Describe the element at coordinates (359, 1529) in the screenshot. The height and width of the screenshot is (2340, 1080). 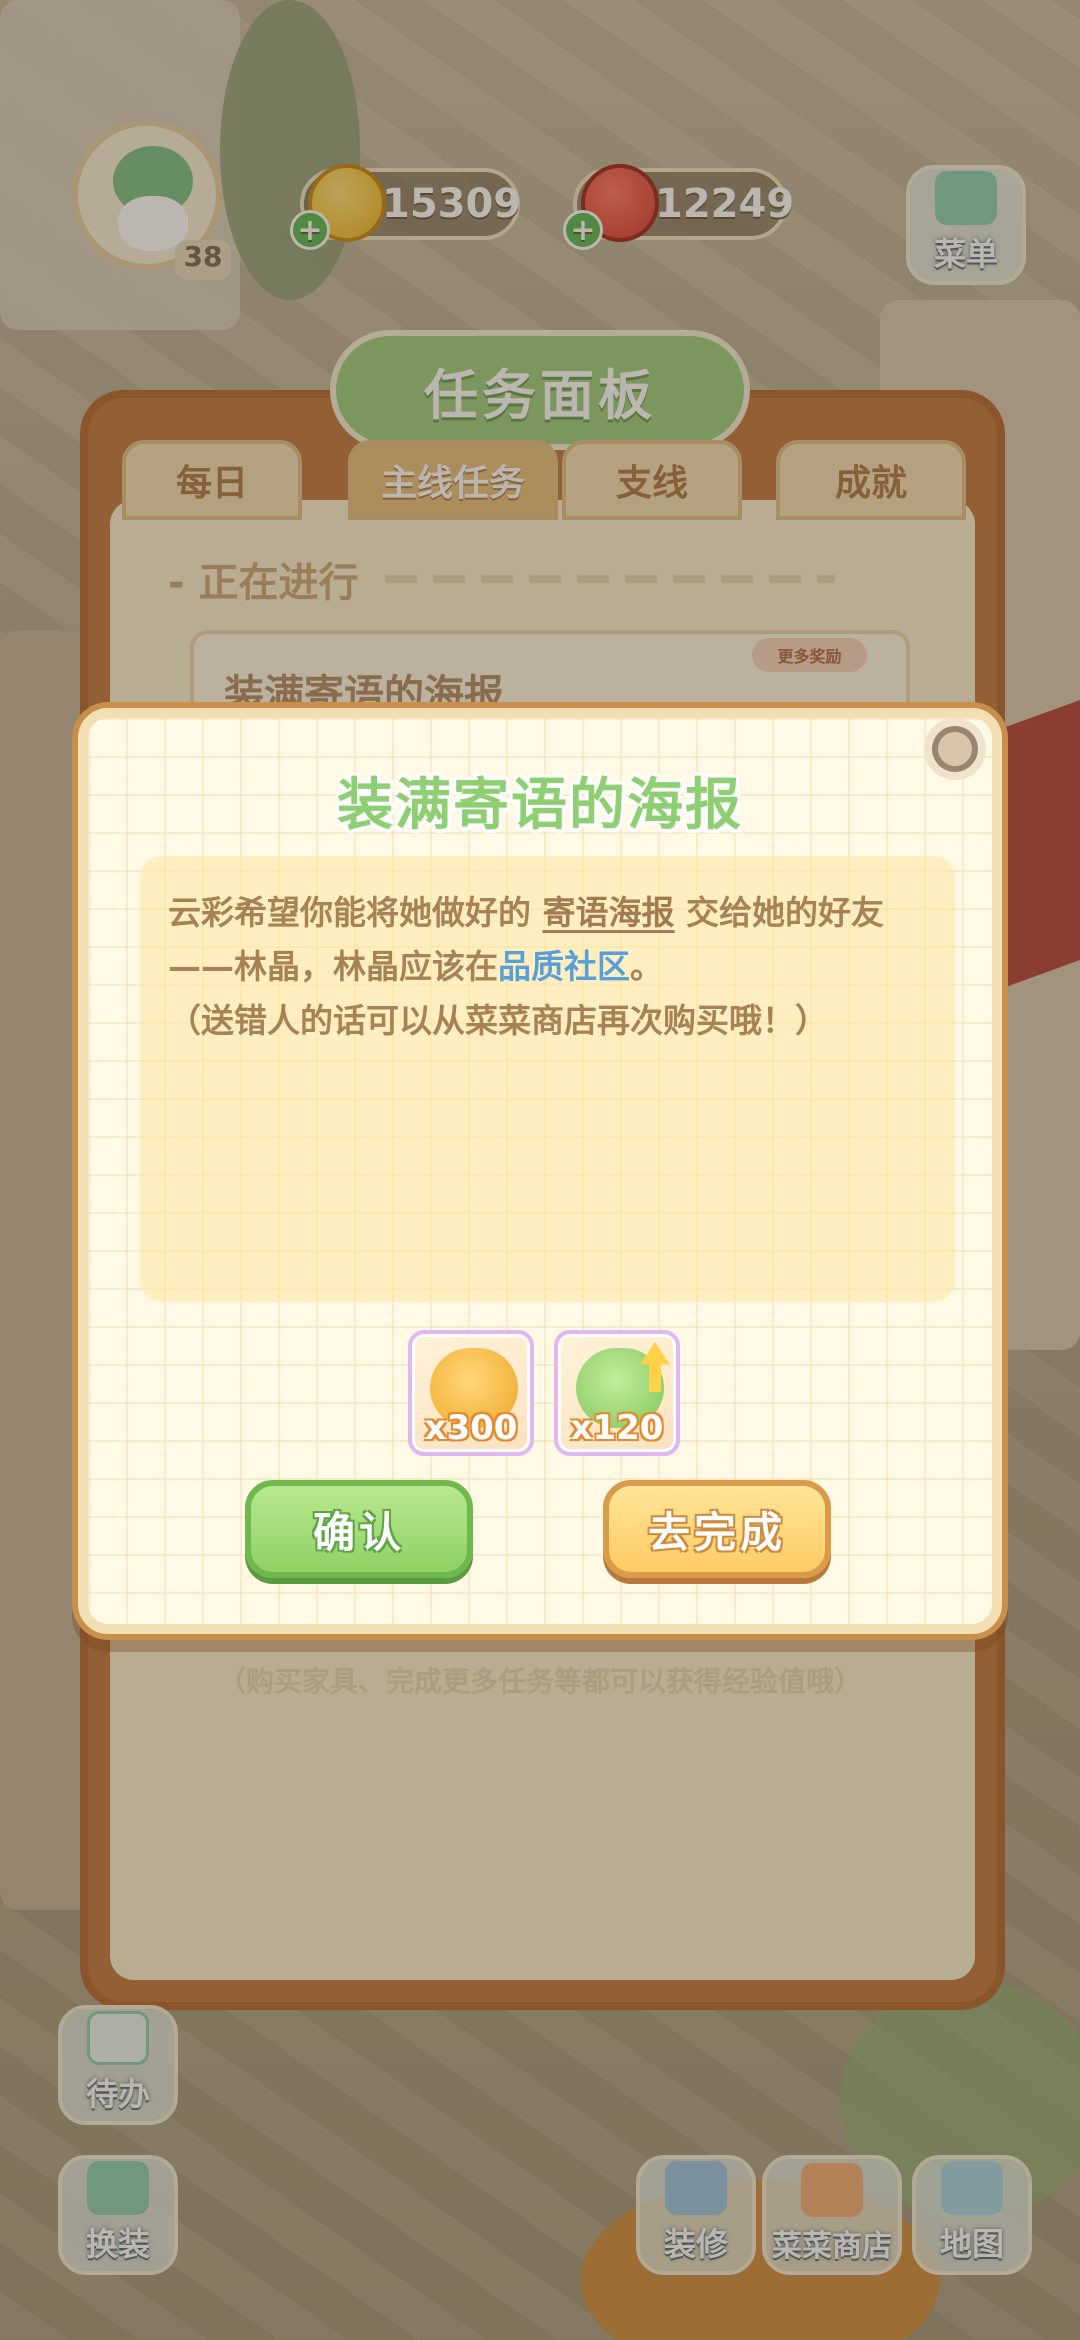
I see `confirm-button: 确认` at that location.